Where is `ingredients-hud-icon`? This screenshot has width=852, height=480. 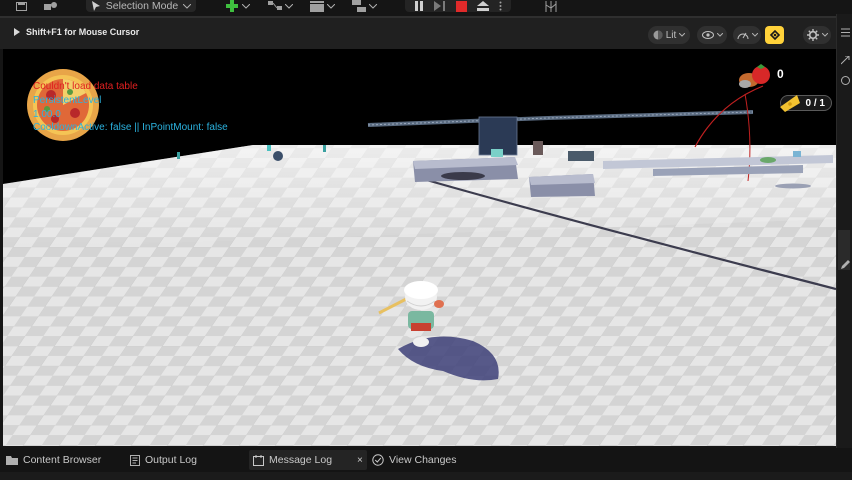 ingredients-hud-icon is located at coordinates (754, 76).